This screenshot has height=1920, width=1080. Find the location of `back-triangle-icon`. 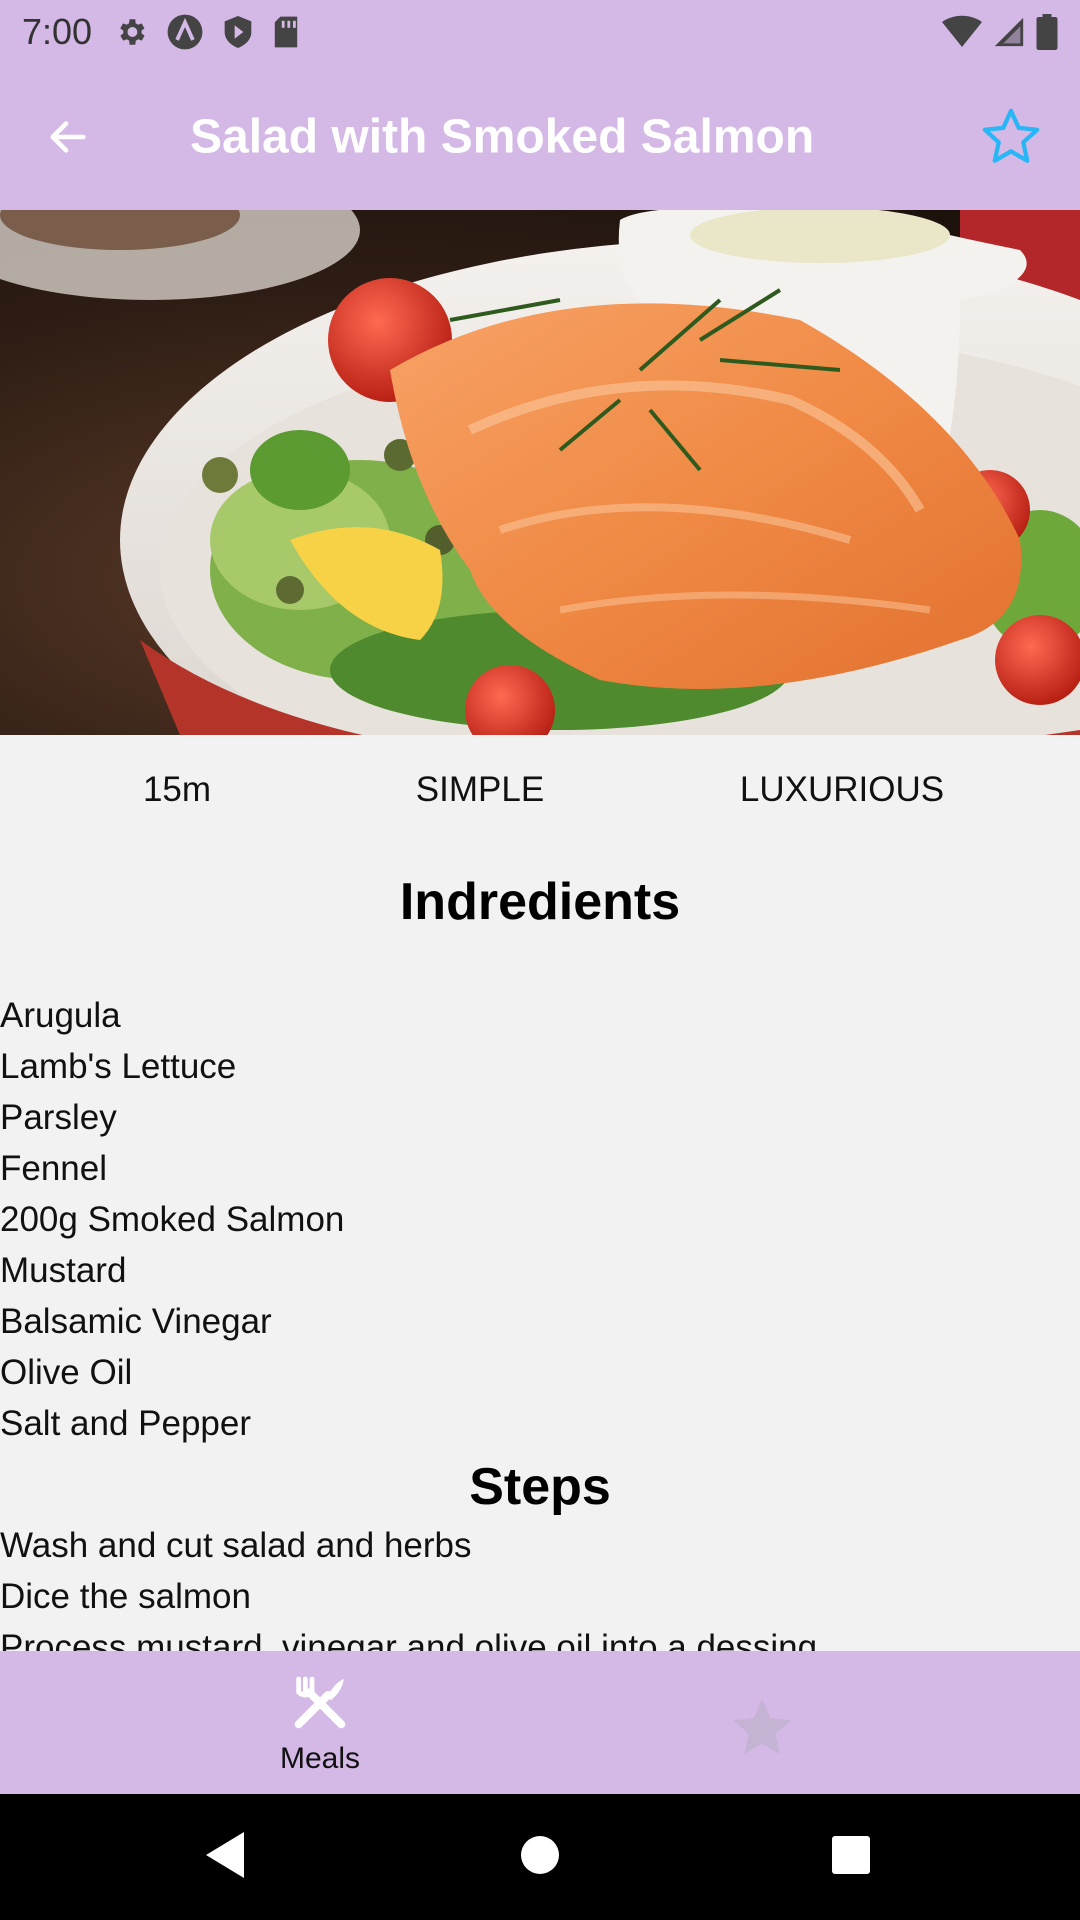

back-triangle-icon is located at coordinates (226, 1855).